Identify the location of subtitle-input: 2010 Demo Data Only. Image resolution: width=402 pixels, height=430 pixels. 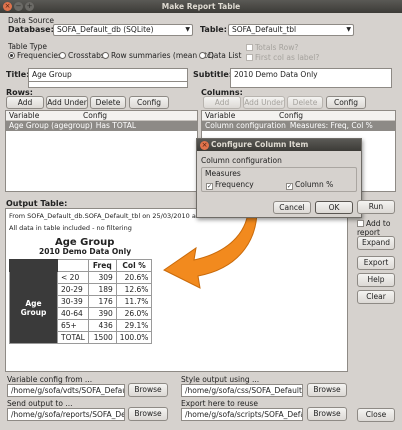
(311, 78).